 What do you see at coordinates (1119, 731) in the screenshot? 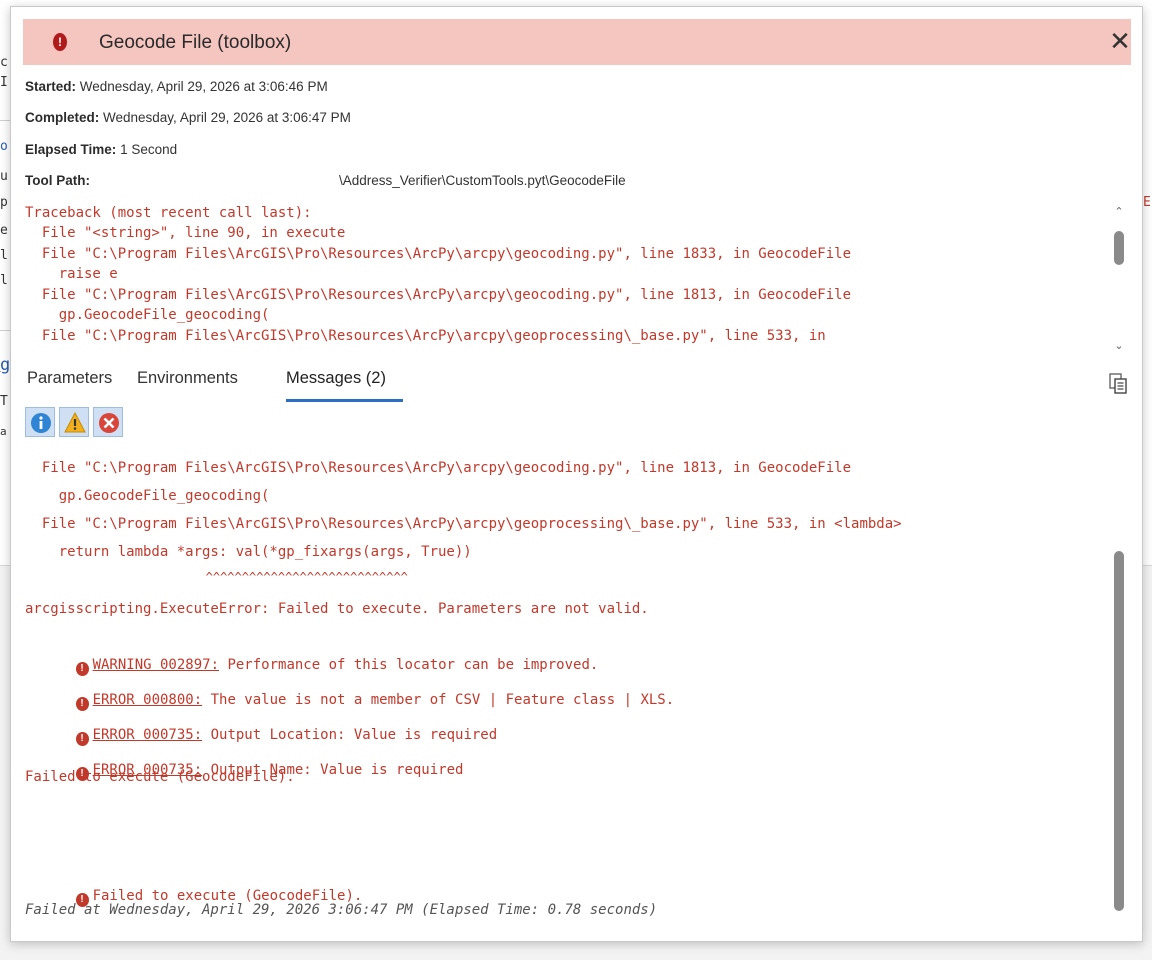
I see `messages-scroll-thumb` at bounding box center [1119, 731].